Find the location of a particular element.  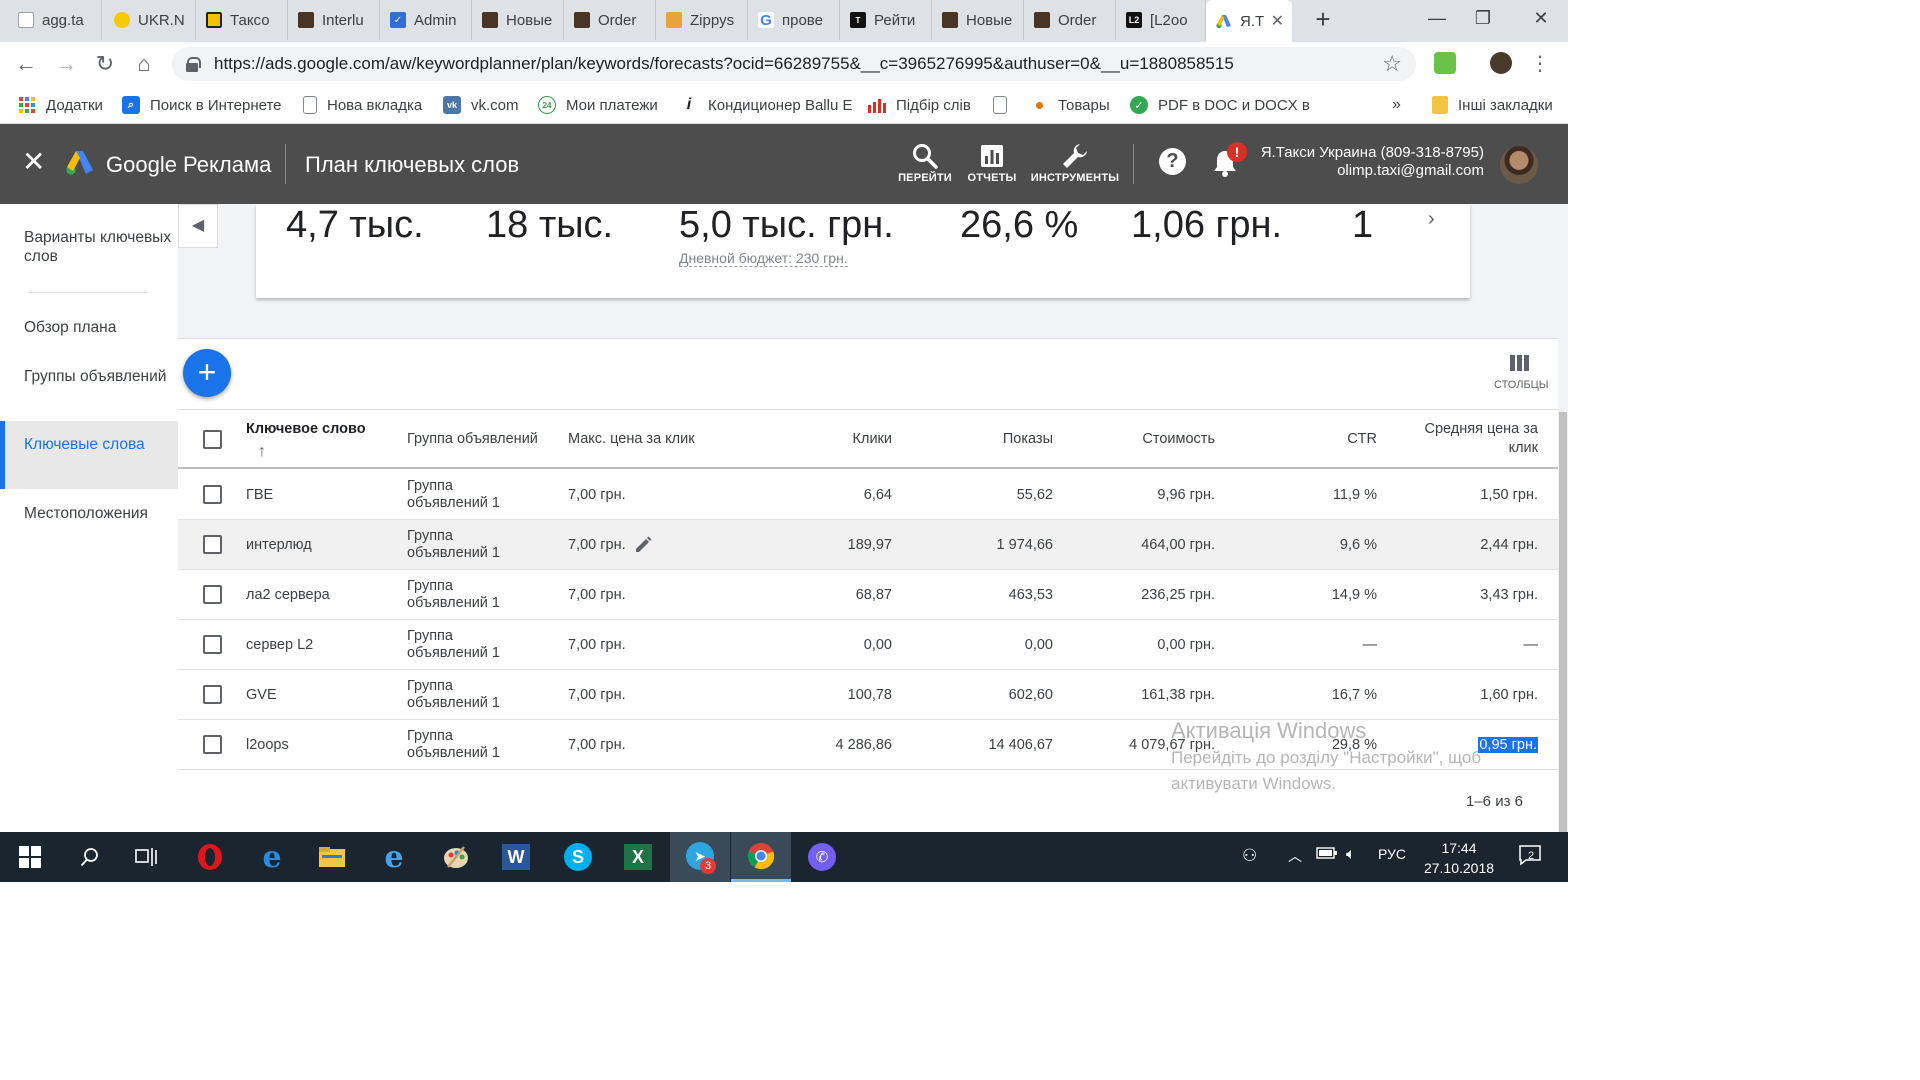

collapse-sidebar-button: ◀ is located at coordinates (198, 226).